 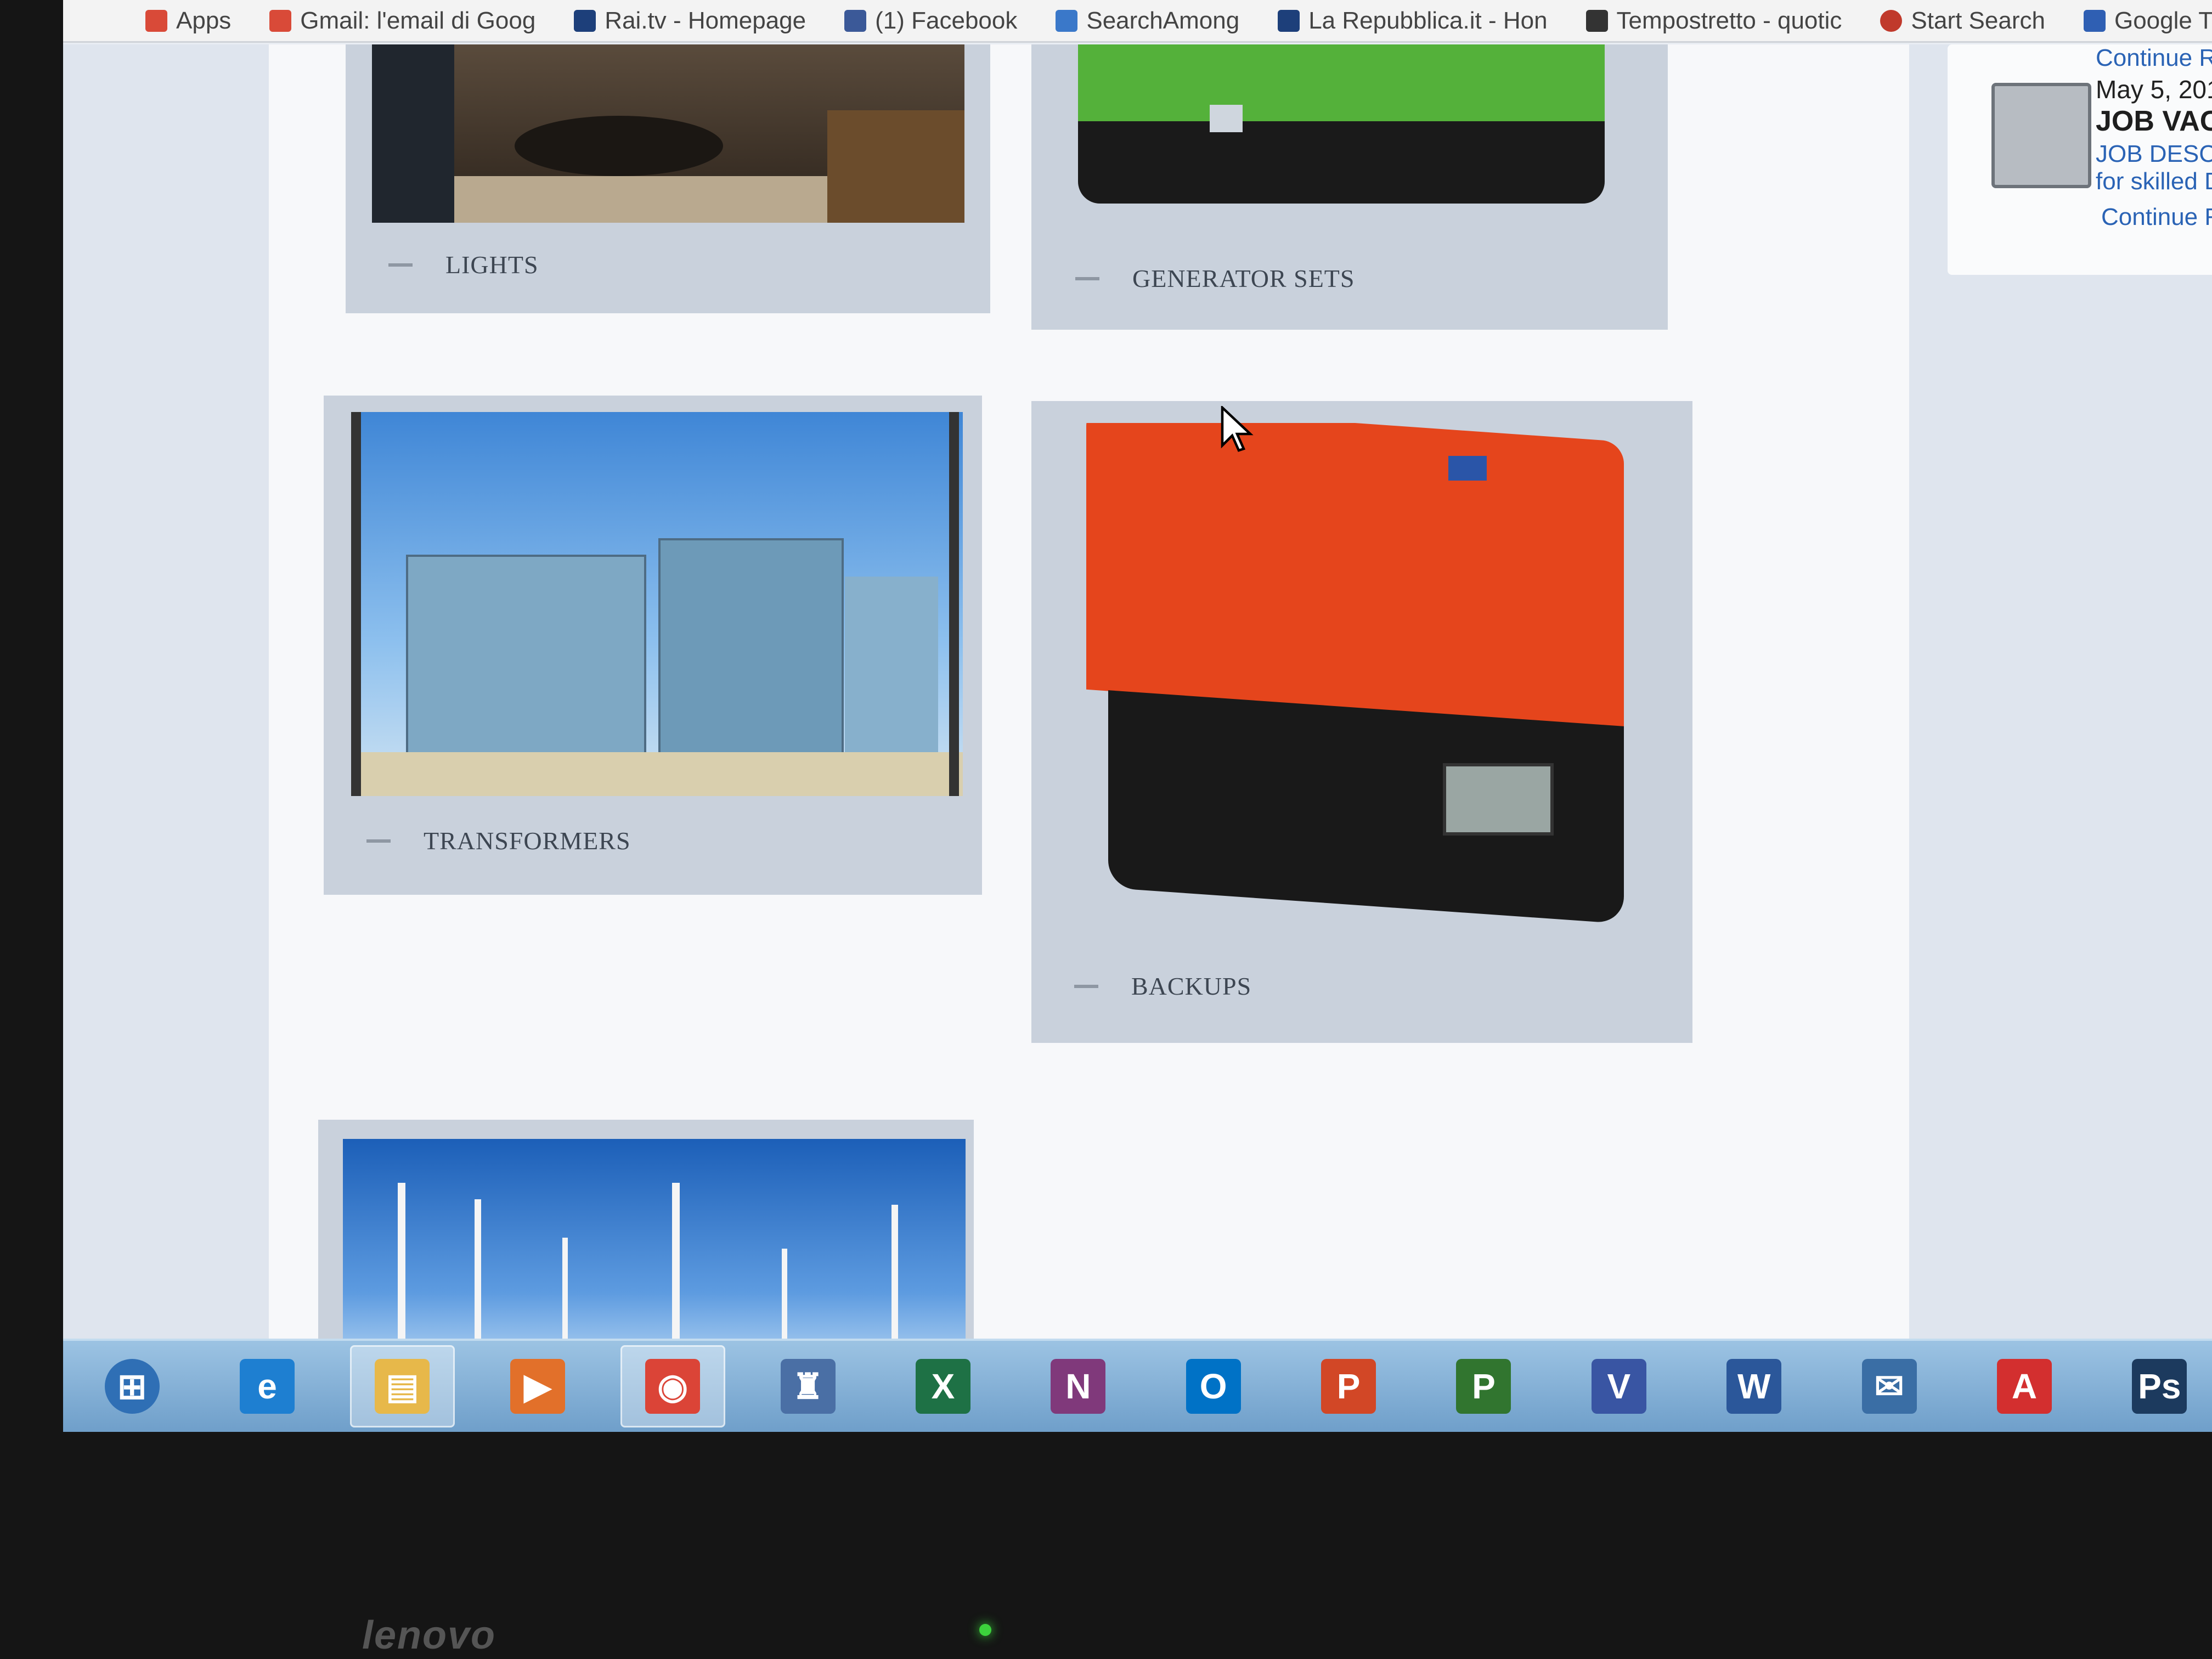 I want to click on acrobat-taskbar-button: A, so click(x=2024, y=1386).